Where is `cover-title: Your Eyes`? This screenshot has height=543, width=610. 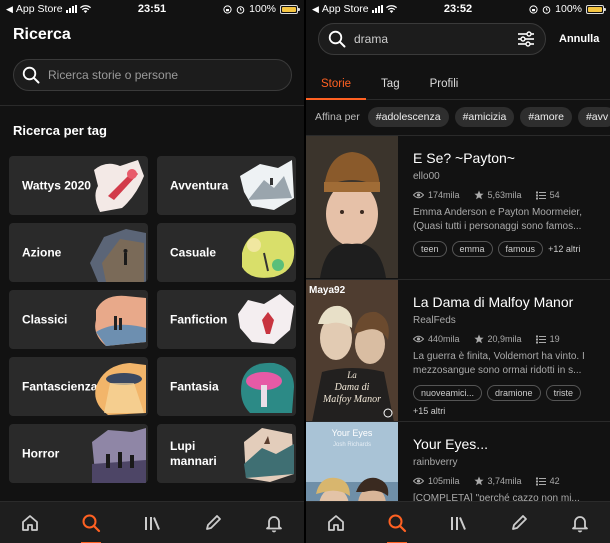
cover-title: Your Eyes is located at coordinates (352, 433).